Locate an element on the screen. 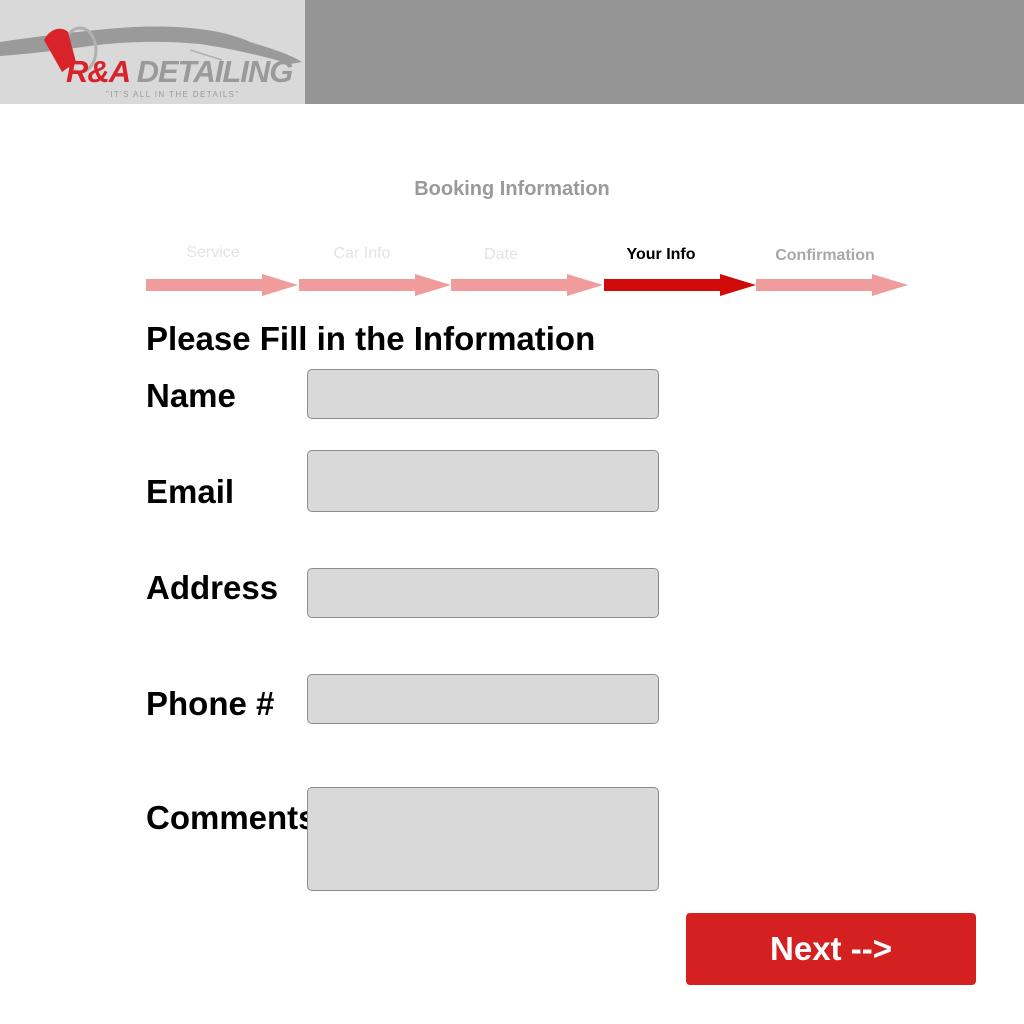 The height and width of the screenshot is (1024, 1024). step-label-confirmation: Confirmation is located at coordinates (825, 255).